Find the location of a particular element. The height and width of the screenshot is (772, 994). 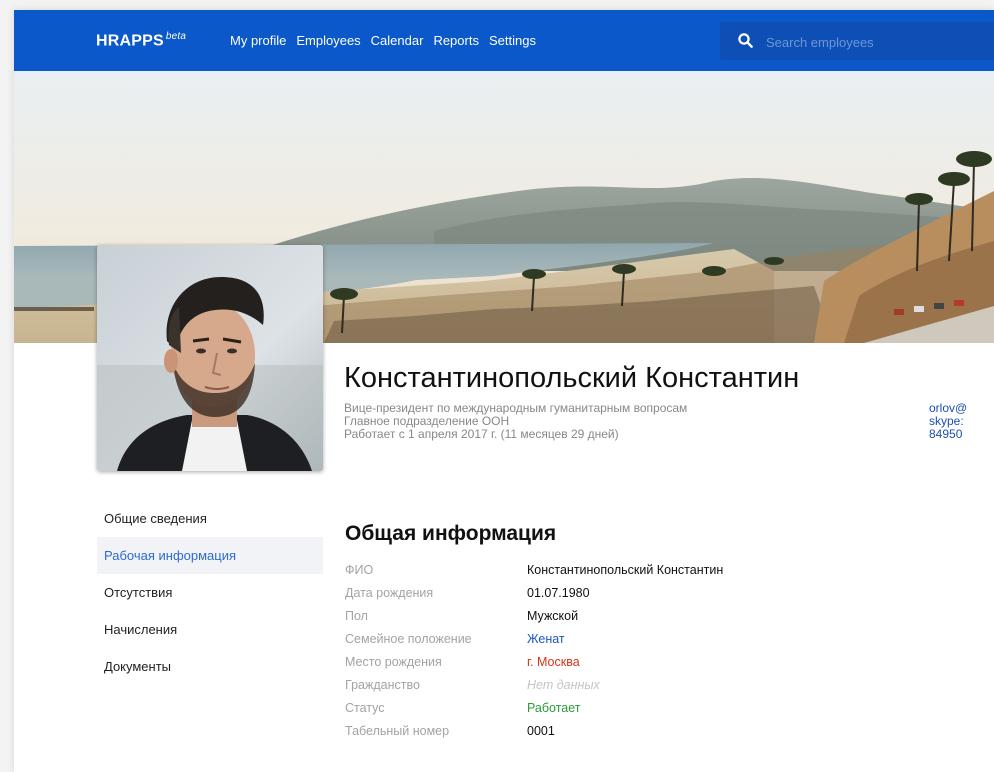

status-value: Работает is located at coordinates (554, 708).